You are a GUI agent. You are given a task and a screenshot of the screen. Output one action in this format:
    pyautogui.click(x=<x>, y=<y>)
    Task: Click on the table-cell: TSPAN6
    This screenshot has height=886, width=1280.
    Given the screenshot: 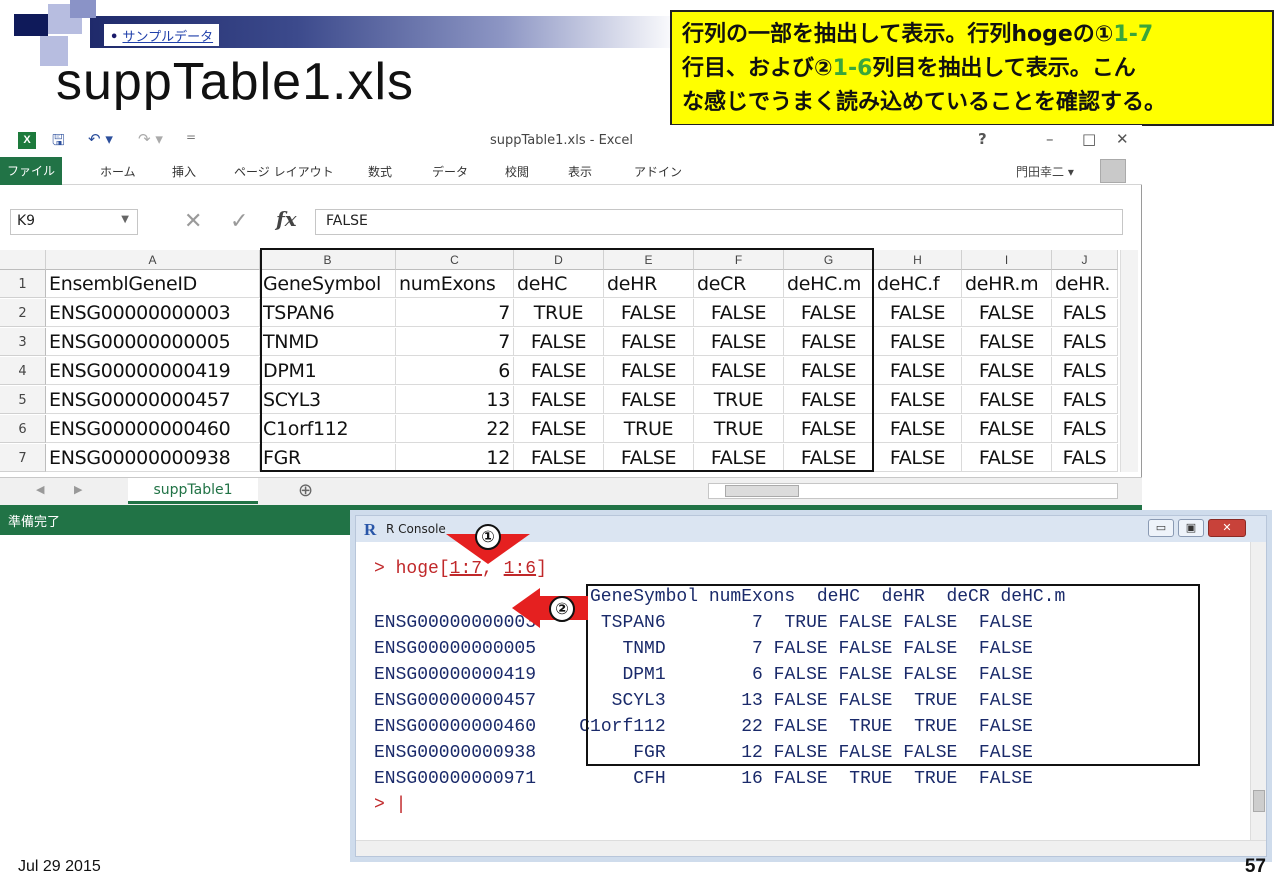 What is the action you would take?
    pyautogui.click(x=328, y=313)
    